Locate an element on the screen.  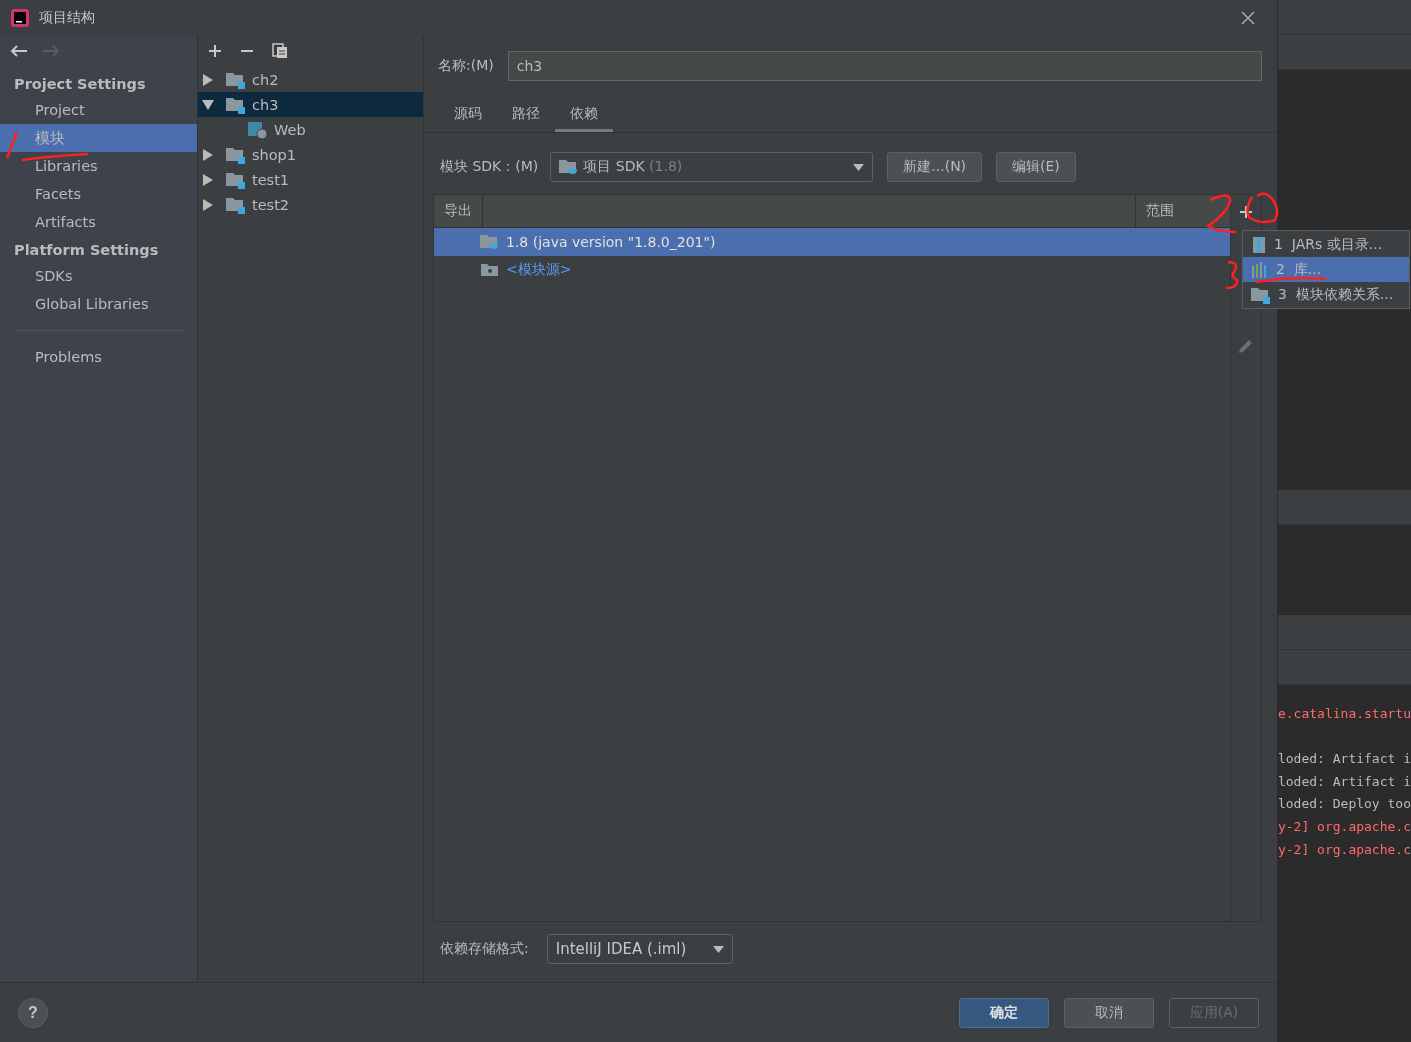
module-name: ch3 is located at coordinates (265, 104).